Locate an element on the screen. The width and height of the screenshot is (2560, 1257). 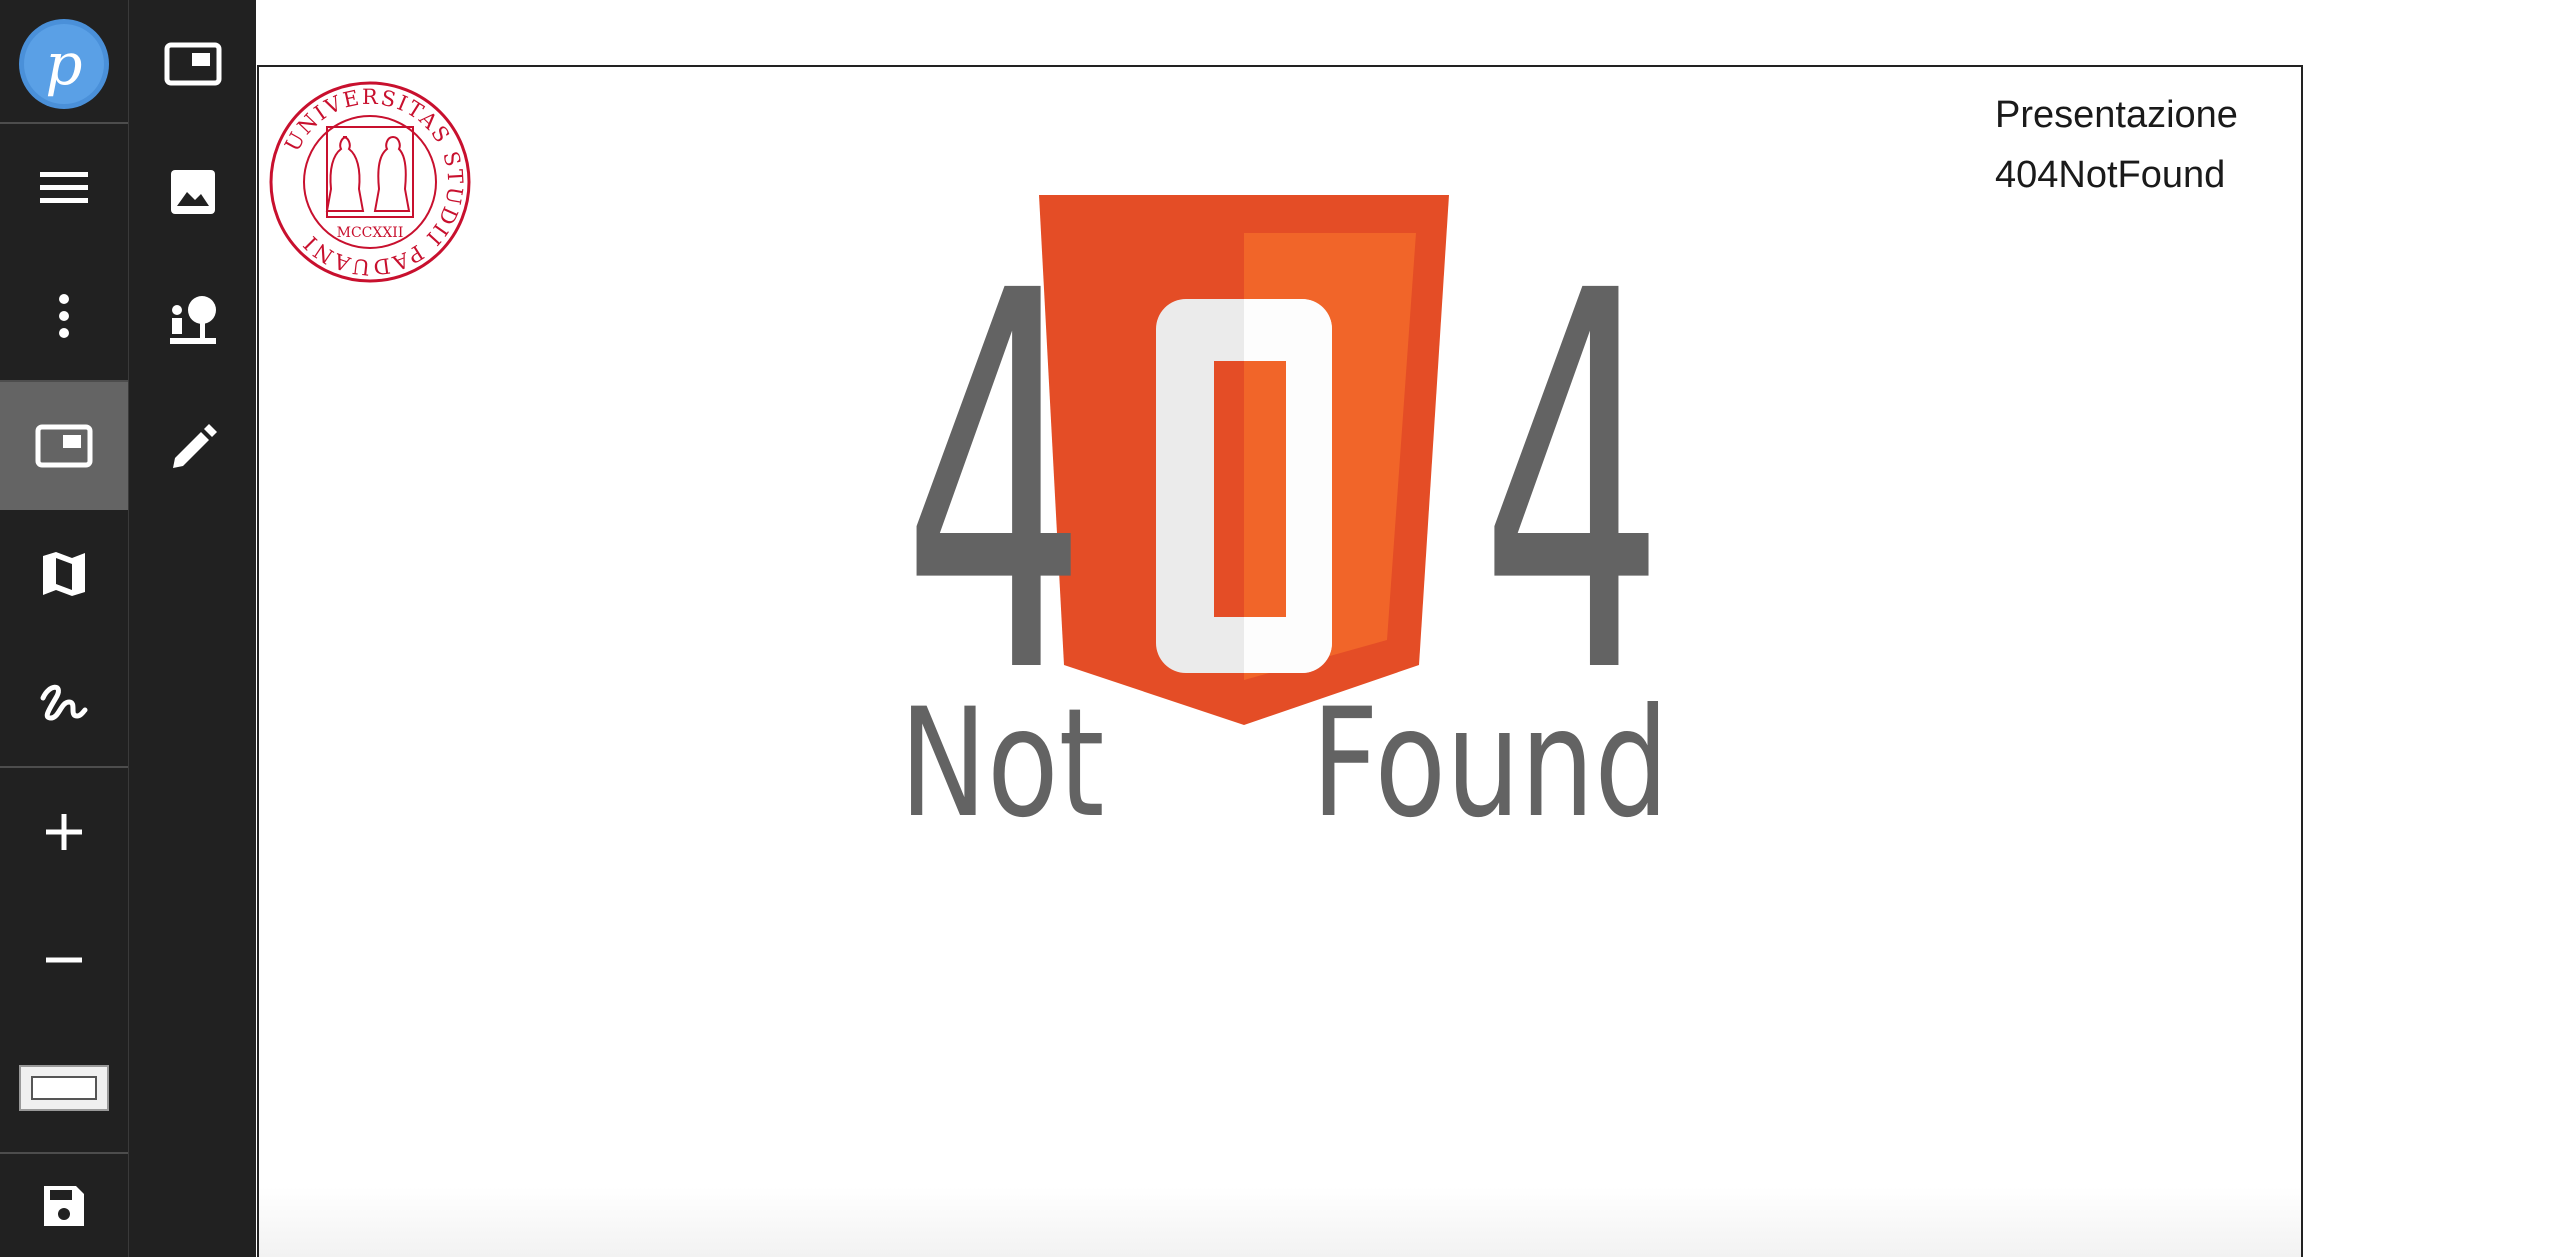
logo-icon: p is located at coordinates (64, 64).